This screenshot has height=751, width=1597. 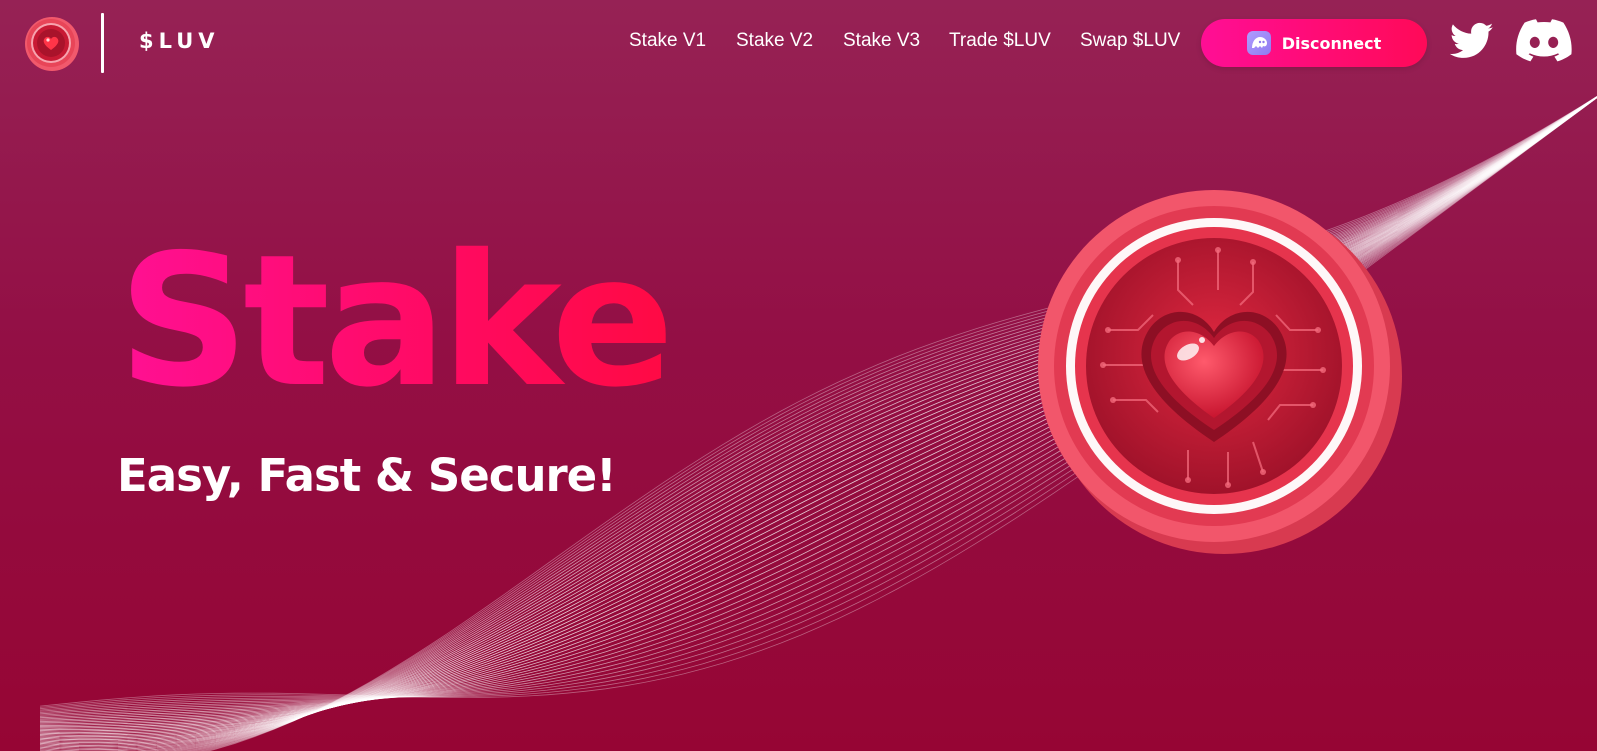 What do you see at coordinates (667, 41) in the screenshot?
I see `nav-stake-v1: Stake V1` at bounding box center [667, 41].